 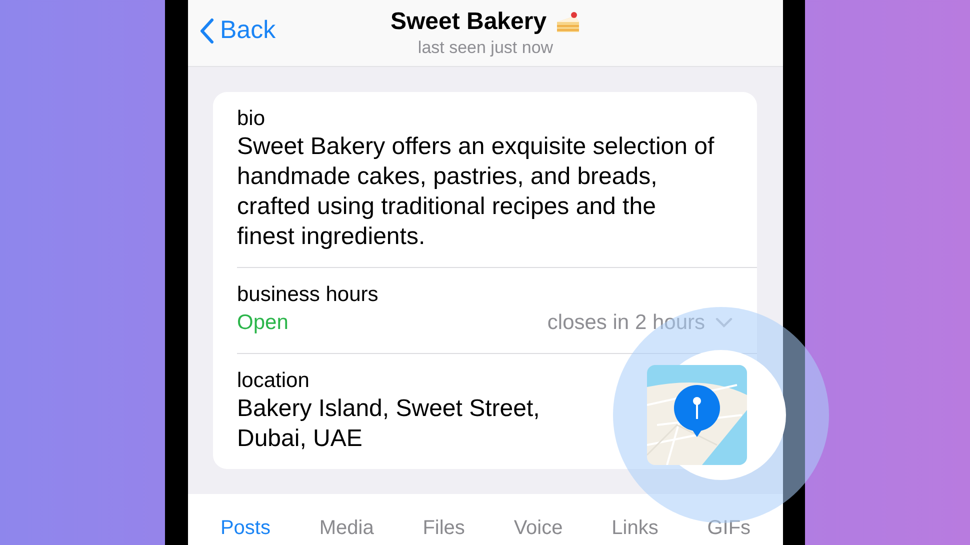 I want to click on back-button: Back, so click(x=238, y=30).